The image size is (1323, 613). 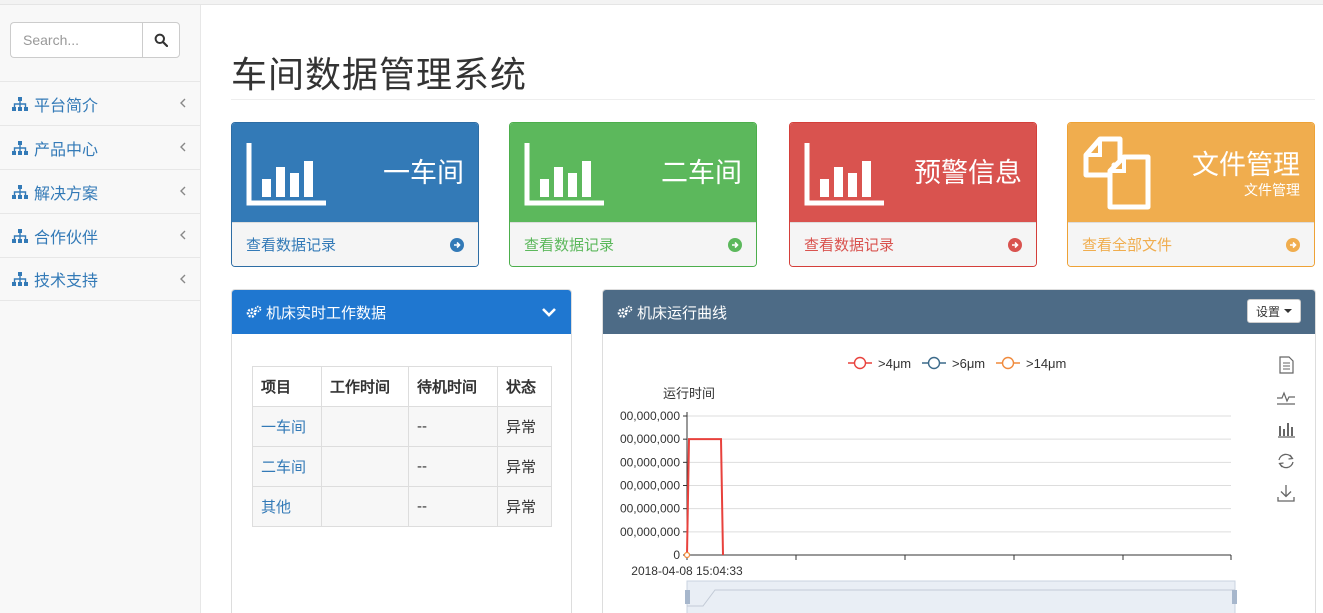 What do you see at coordinates (453, 386) in the screenshot?
I see `table-header: 待机时间` at bounding box center [453, 386].